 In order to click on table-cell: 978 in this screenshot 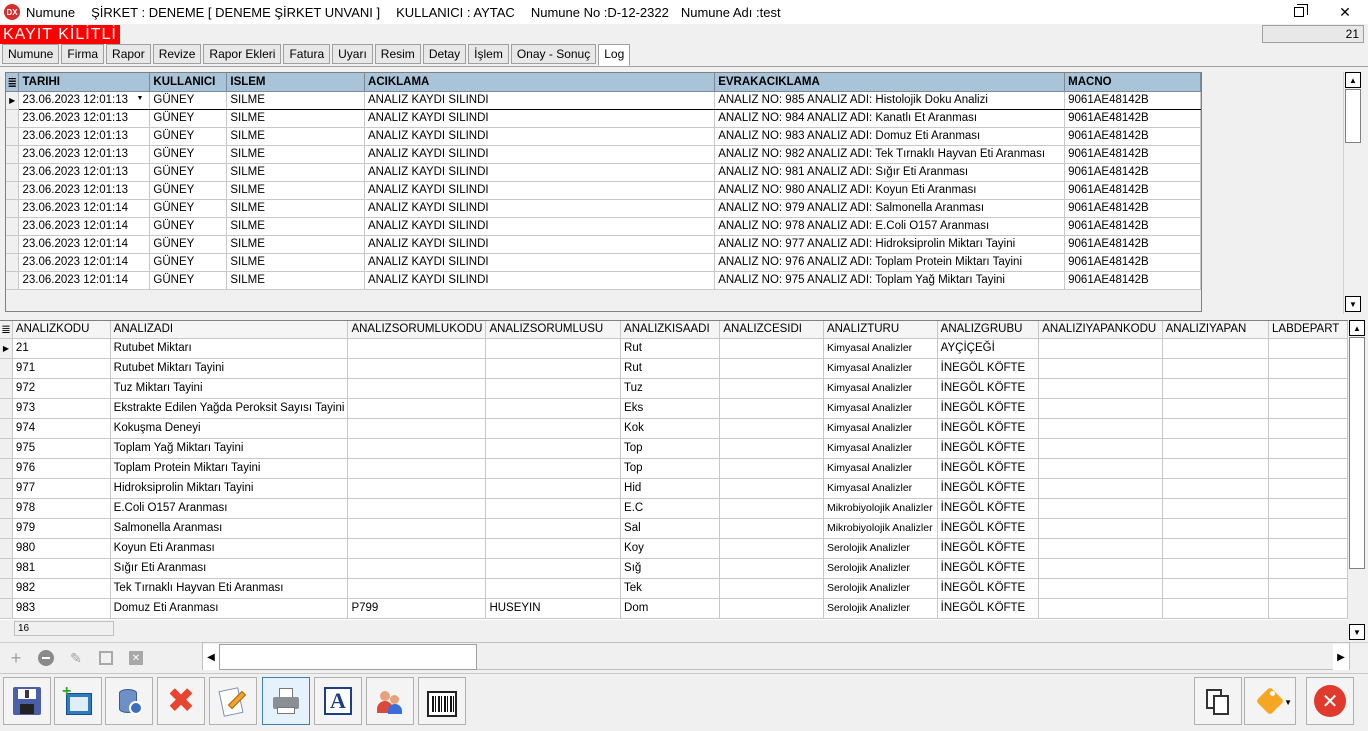, I will do `click(61, 508)`.